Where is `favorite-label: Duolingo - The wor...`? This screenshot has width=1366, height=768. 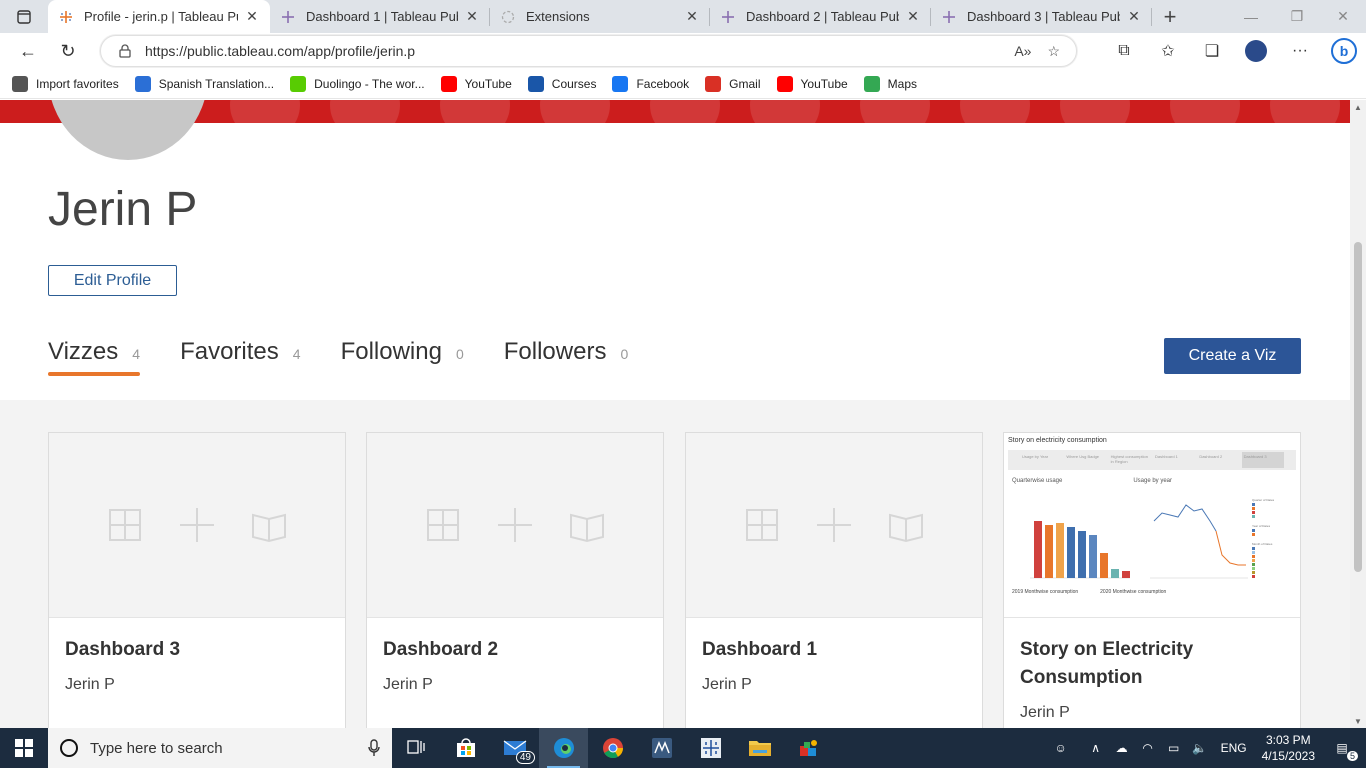
favorite-label: Duolingo - The wor... is located at coordinates (369, 83).